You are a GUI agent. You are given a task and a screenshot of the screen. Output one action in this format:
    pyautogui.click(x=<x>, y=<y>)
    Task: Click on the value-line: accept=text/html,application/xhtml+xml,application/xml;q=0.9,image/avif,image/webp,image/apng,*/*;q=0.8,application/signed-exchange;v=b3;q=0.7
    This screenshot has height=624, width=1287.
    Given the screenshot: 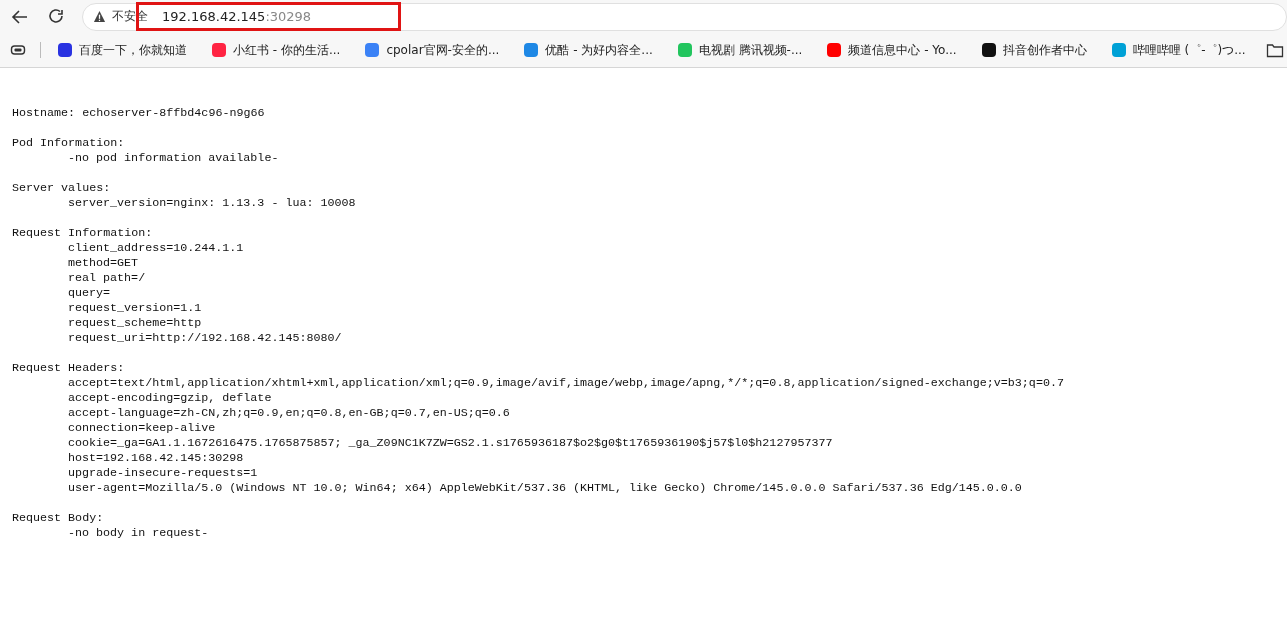 What is the action you would take?
    pyautogui.click(x=566, y=383)
    